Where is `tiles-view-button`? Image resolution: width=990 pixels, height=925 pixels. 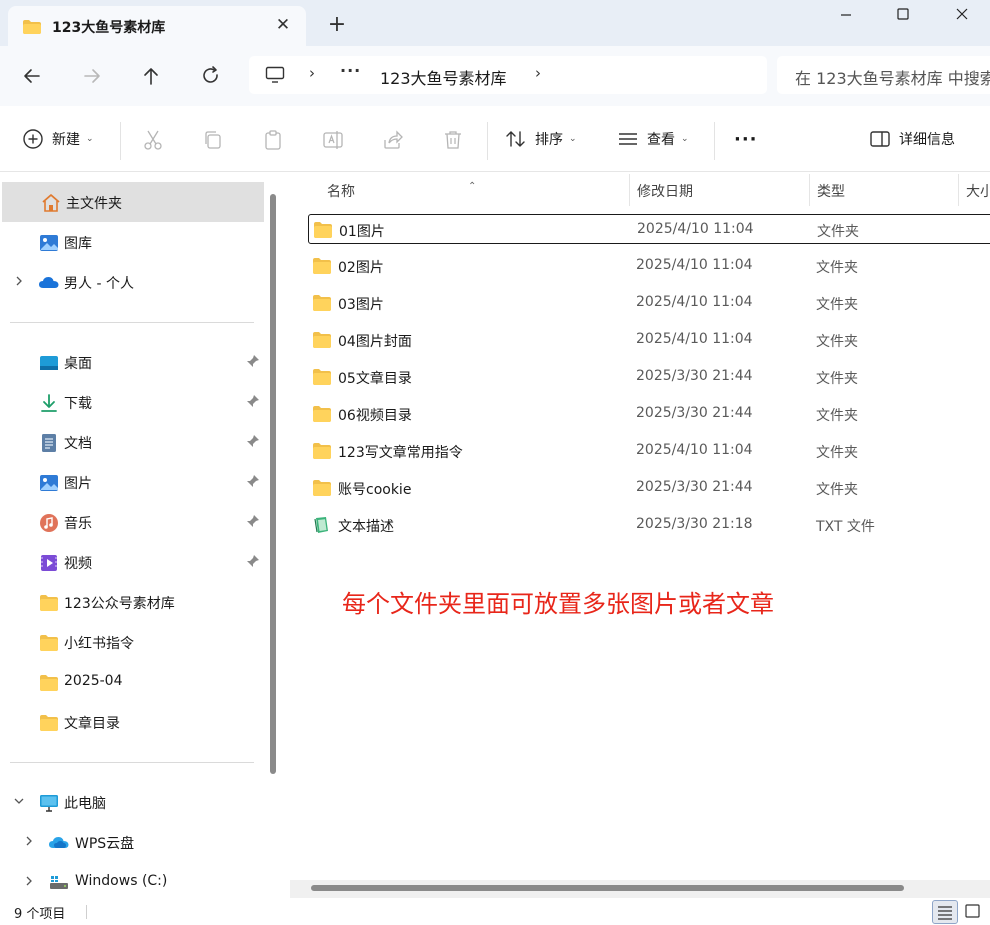 tiles-view-button is located at coordinates (974, 912).